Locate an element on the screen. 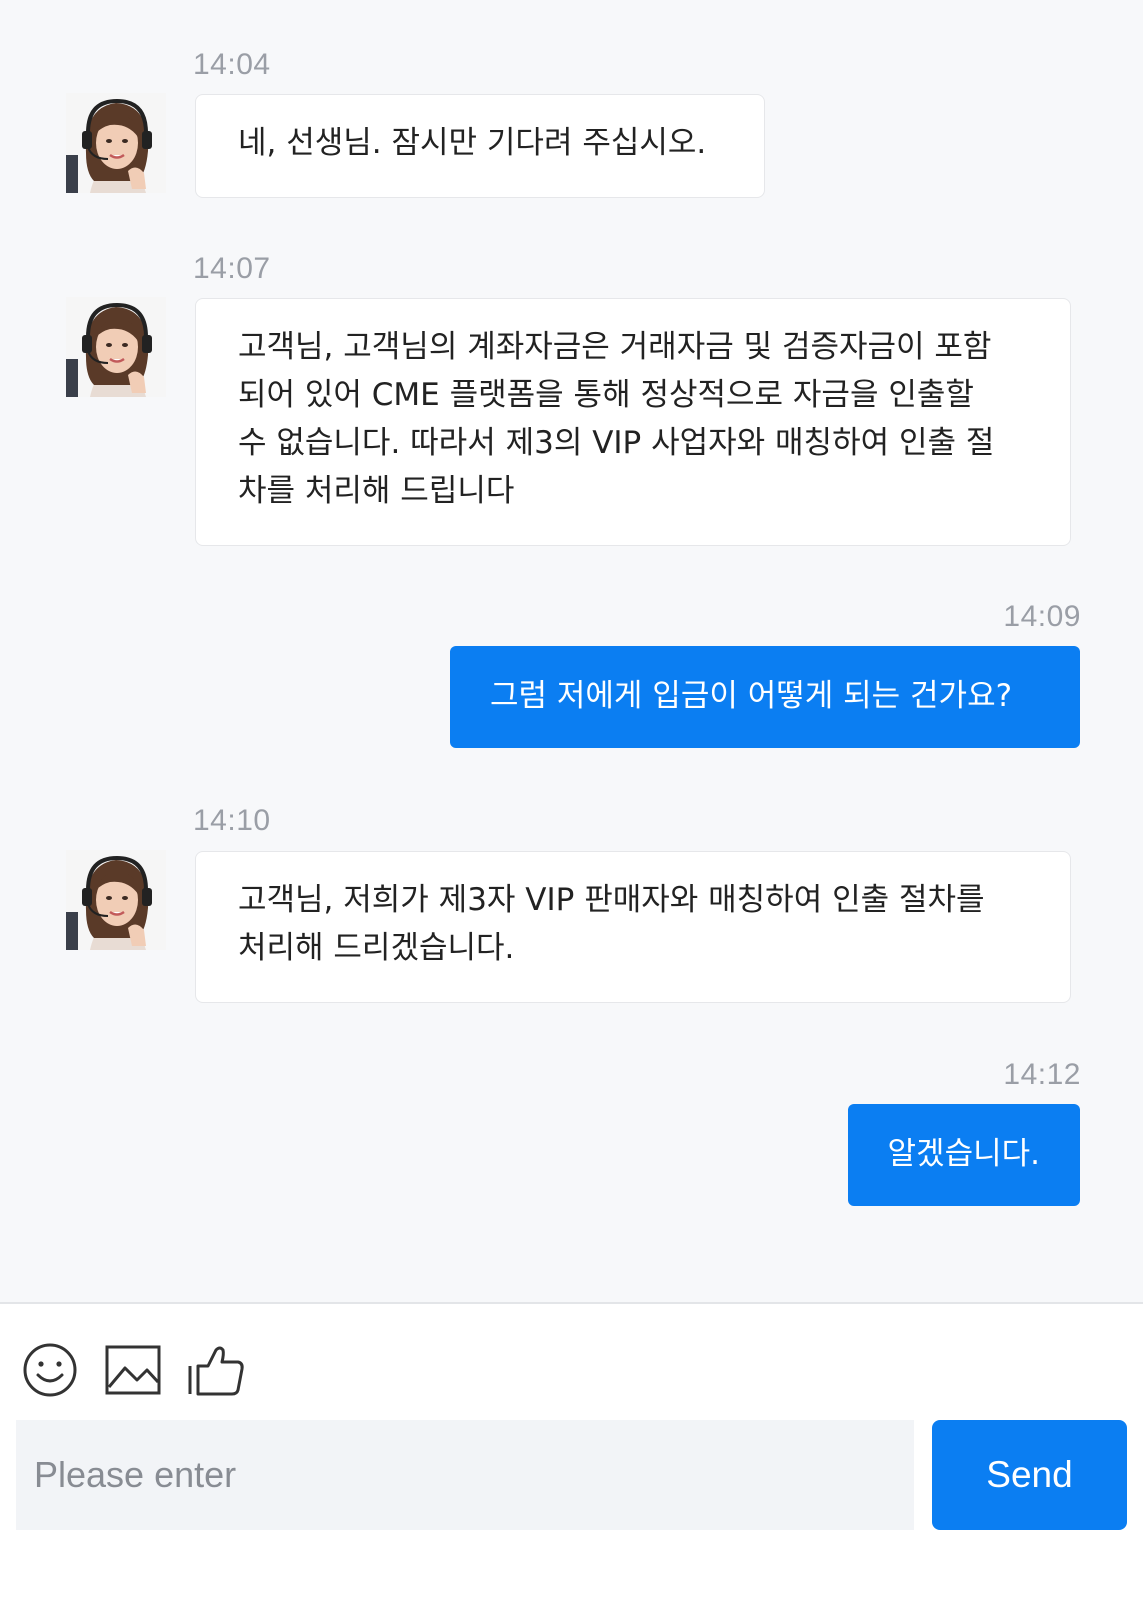  message-text-line: 수 없습니다. 따라서 제3의 VIP 사업자와 매칭하여 인출 절 is located at coordinates (616, 443).